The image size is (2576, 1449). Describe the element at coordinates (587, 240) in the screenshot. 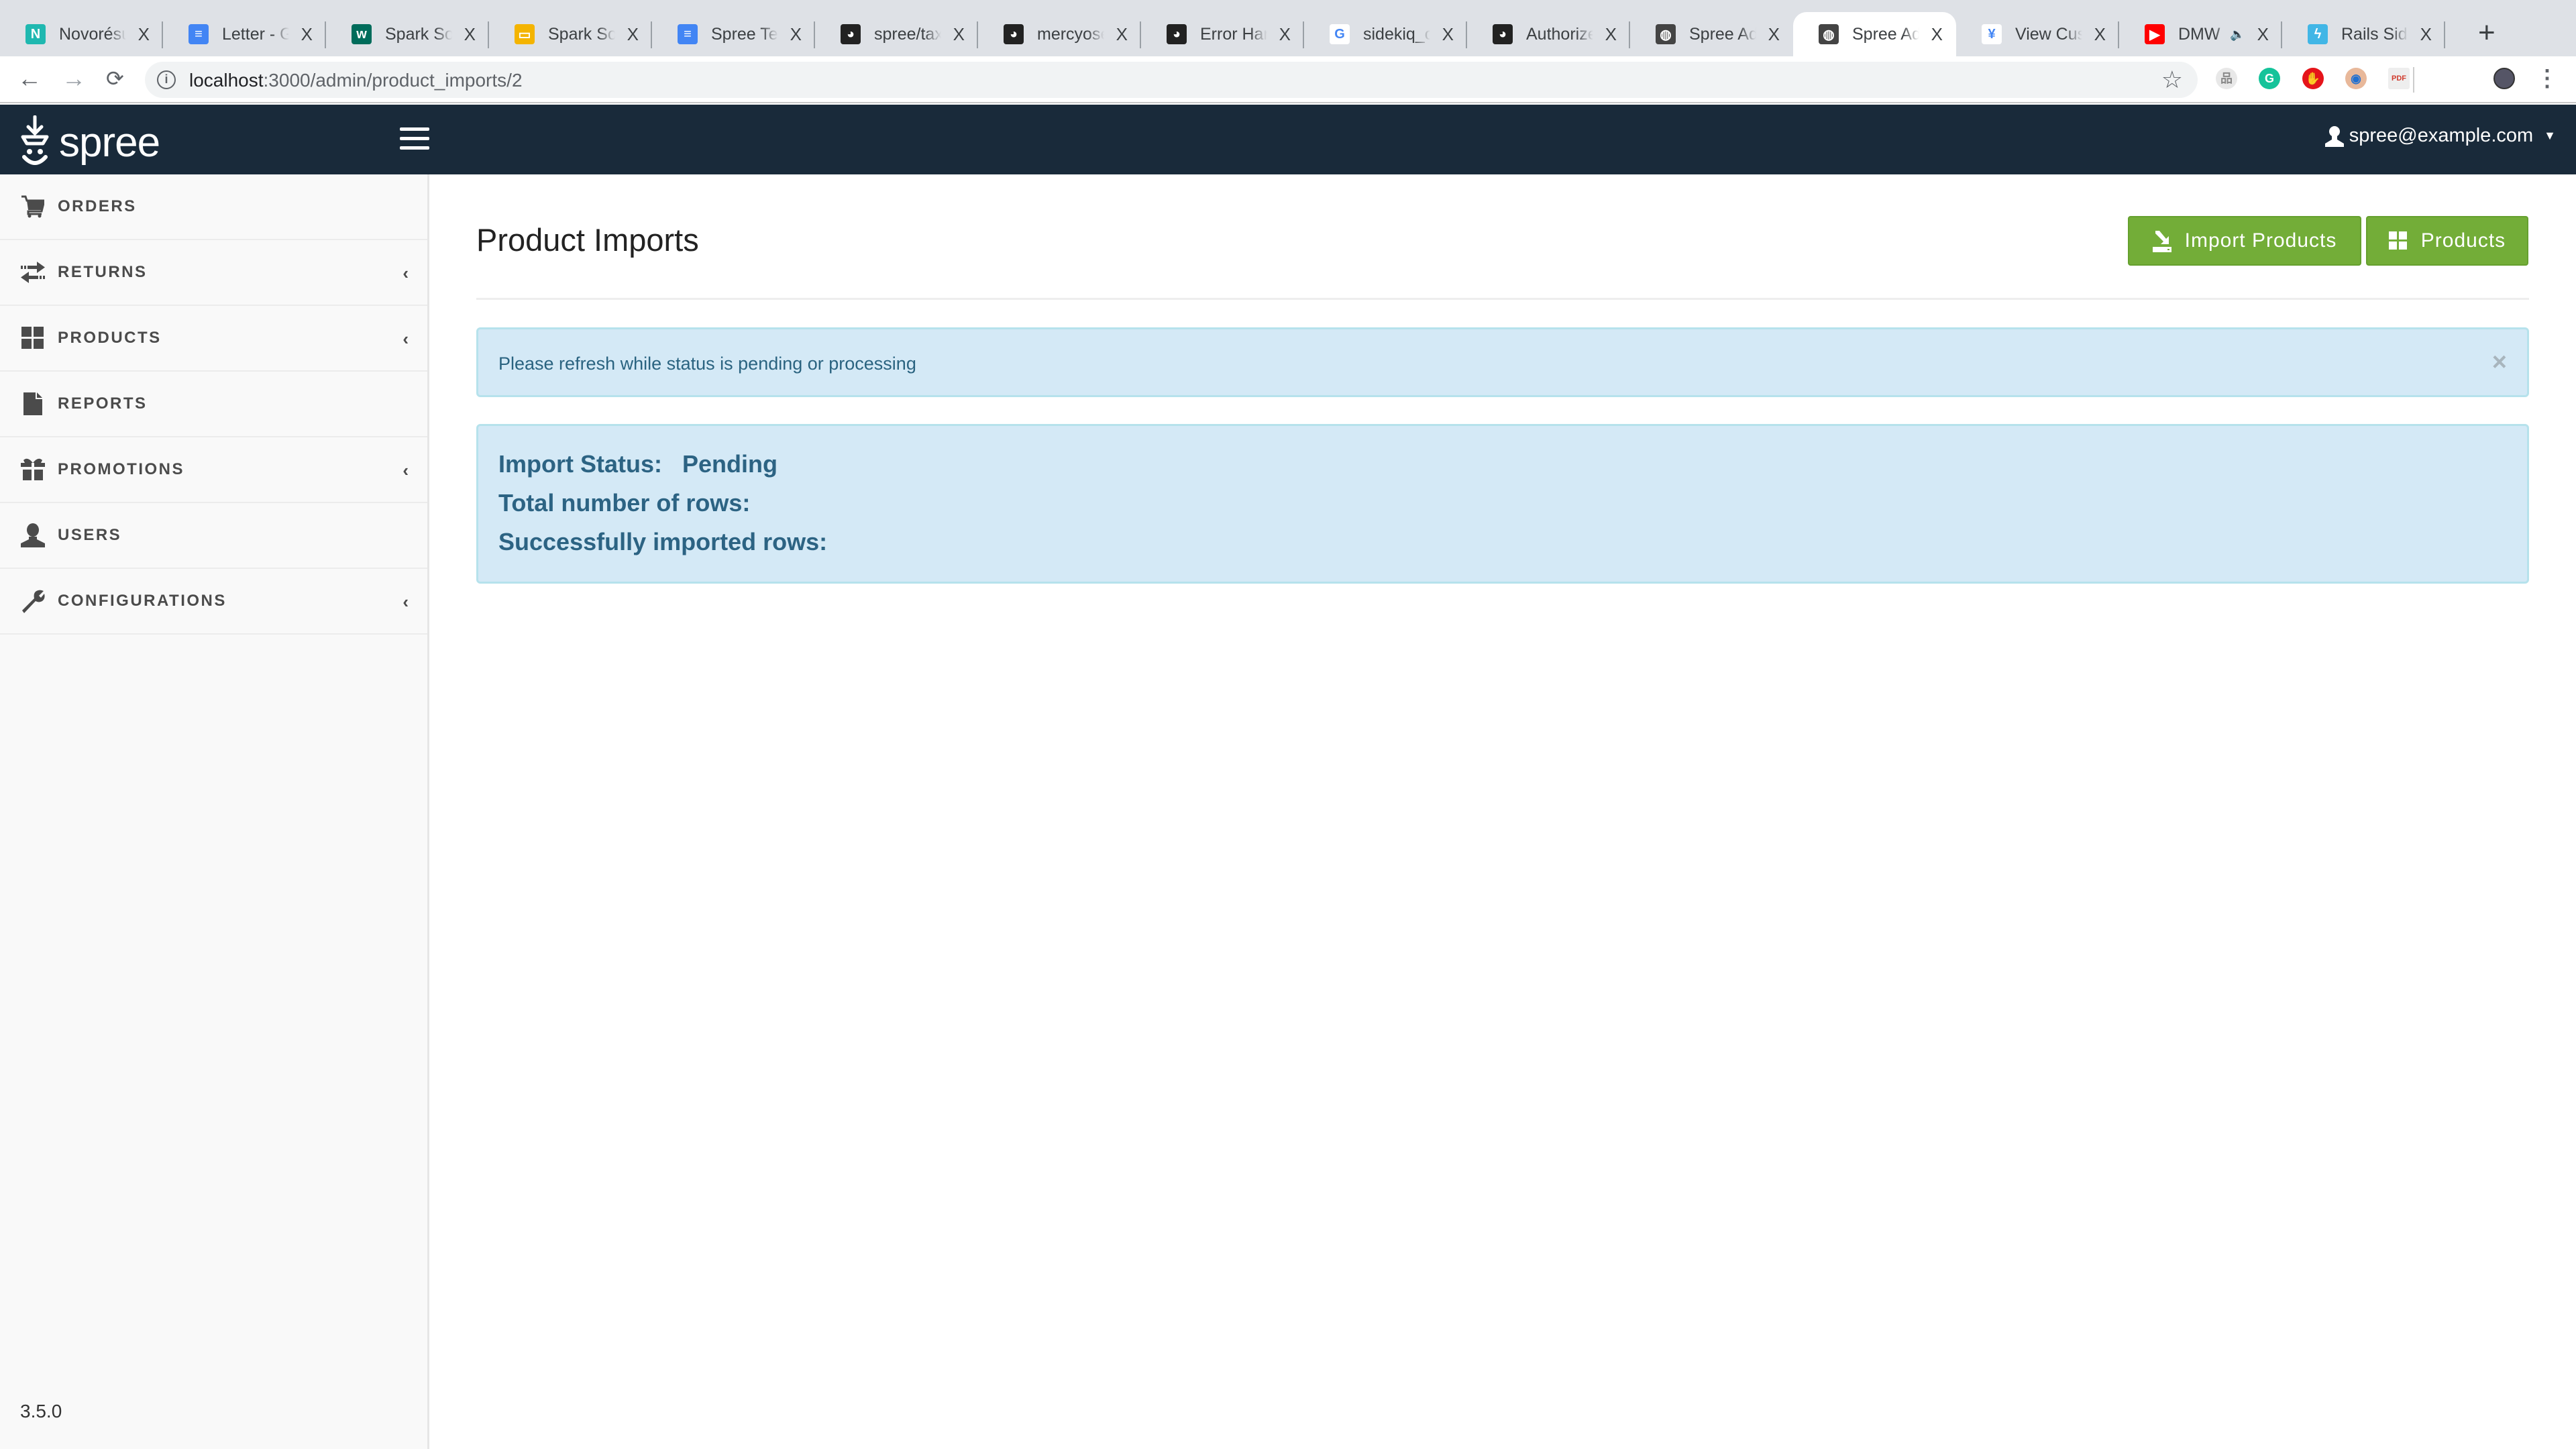

I see `page-title: Product Imports` at that location.